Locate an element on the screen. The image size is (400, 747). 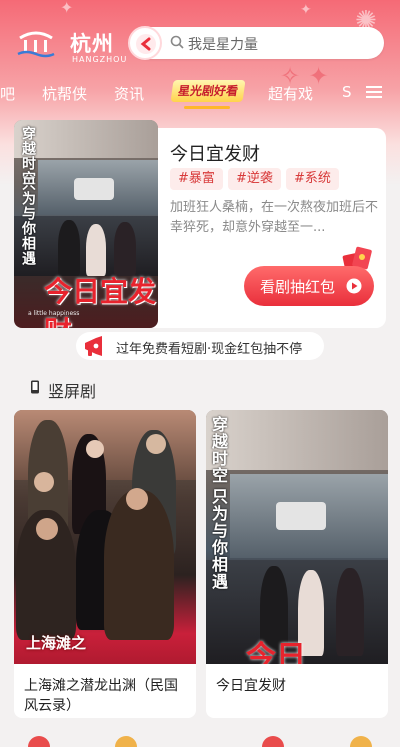
tag-baofu: #暴富 is located at coordinates (196, 179).